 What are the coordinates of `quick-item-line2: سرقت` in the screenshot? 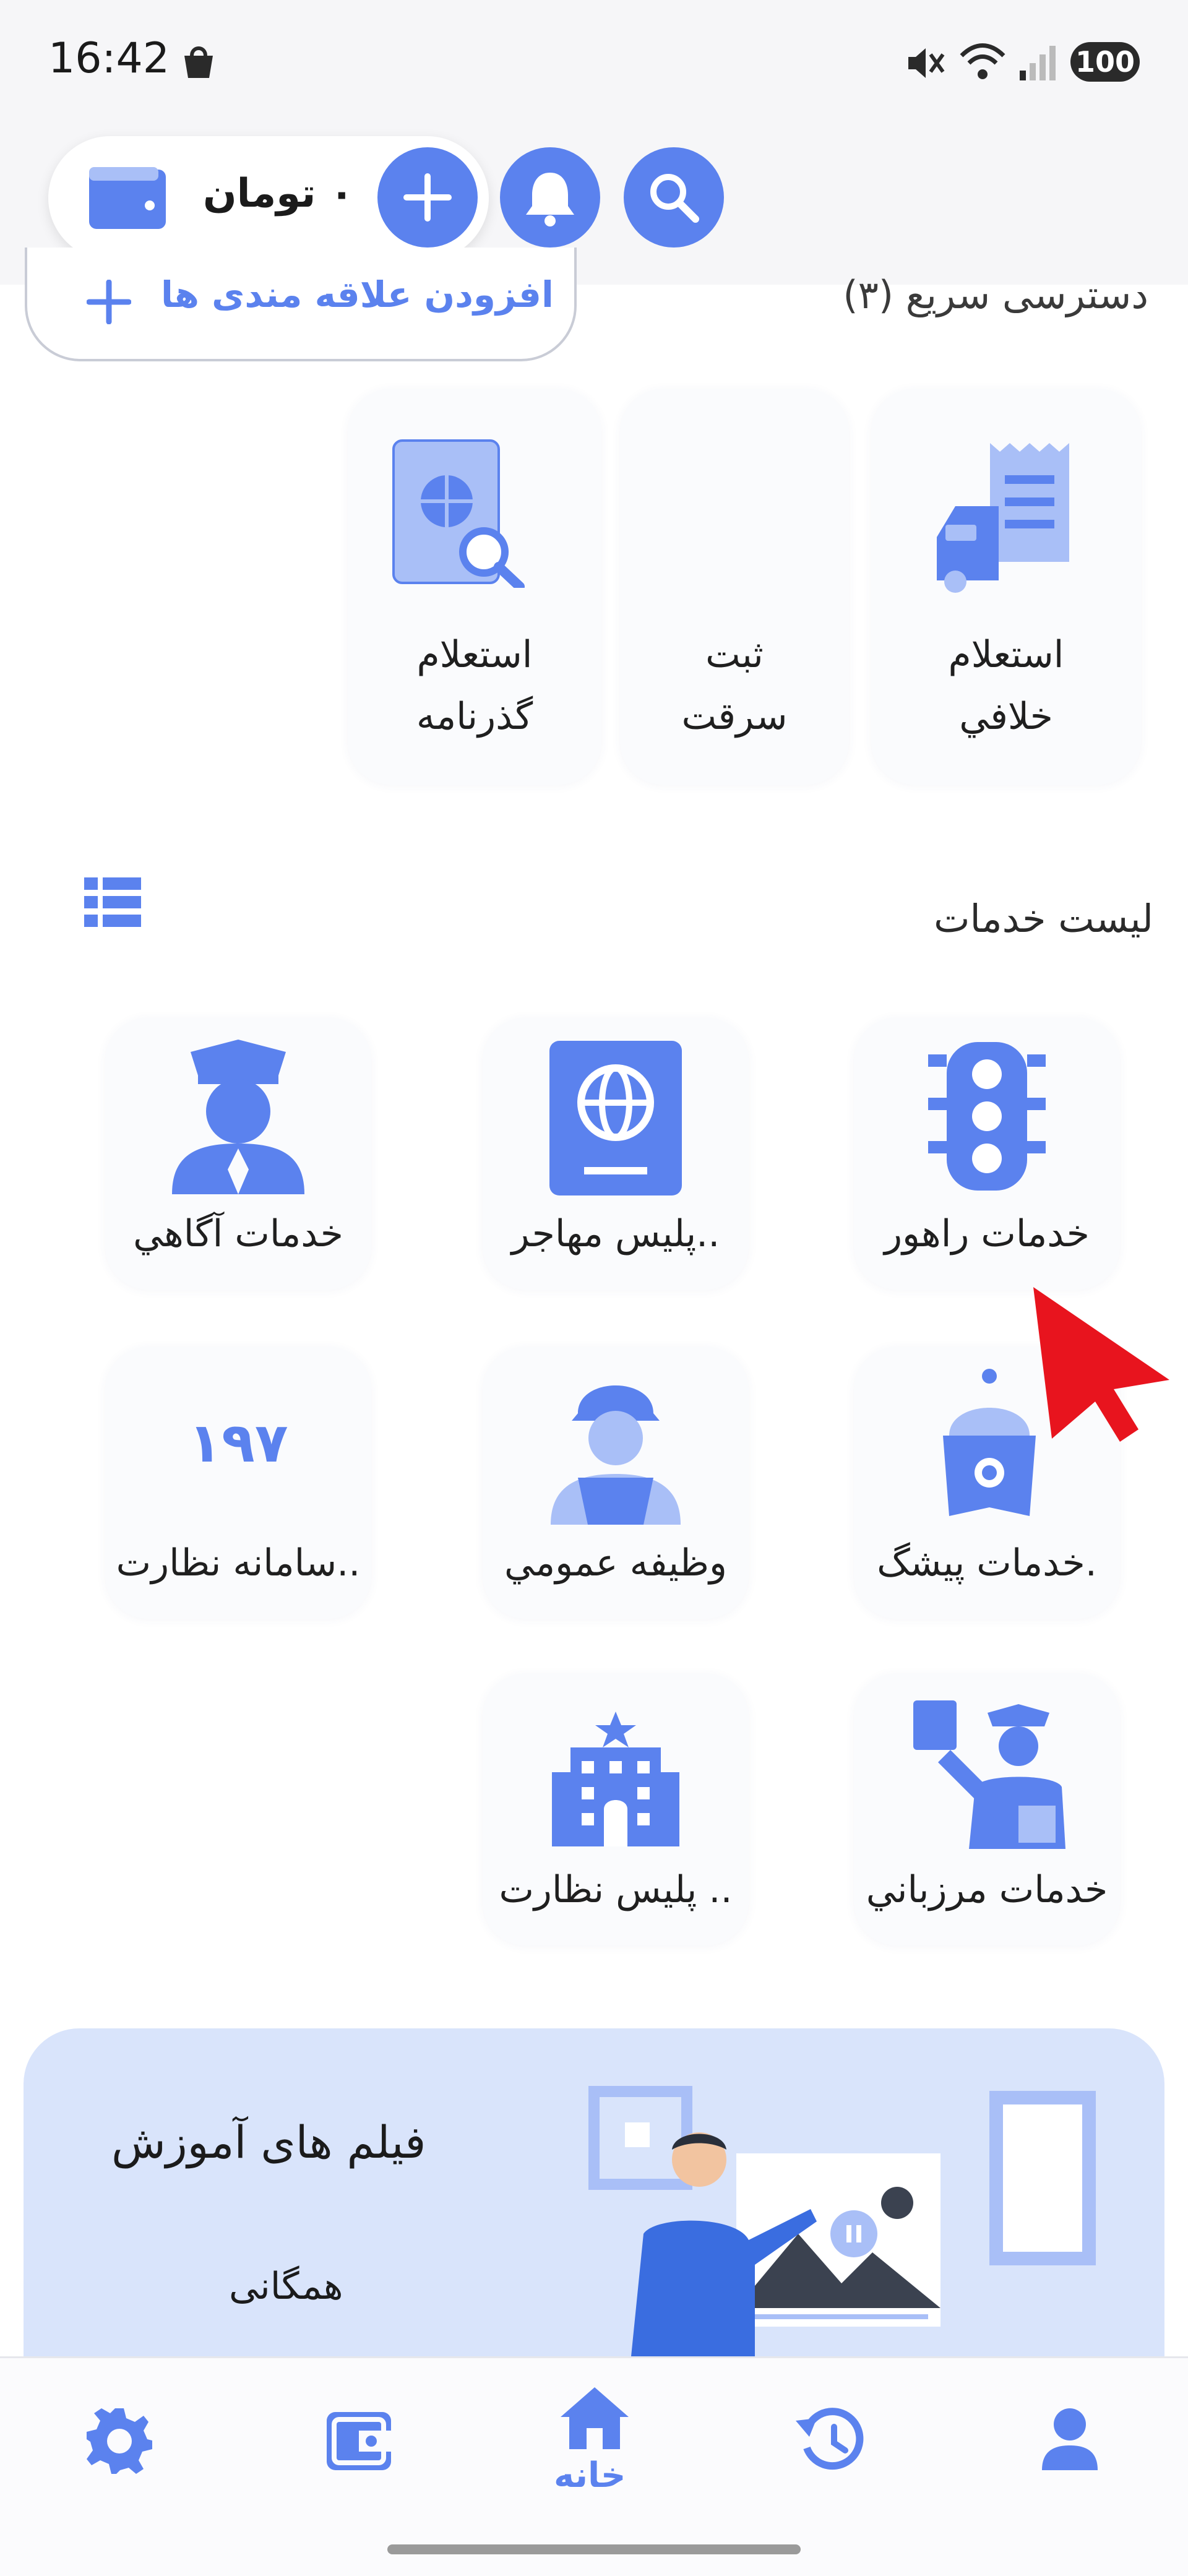 It's located at (735, 716).